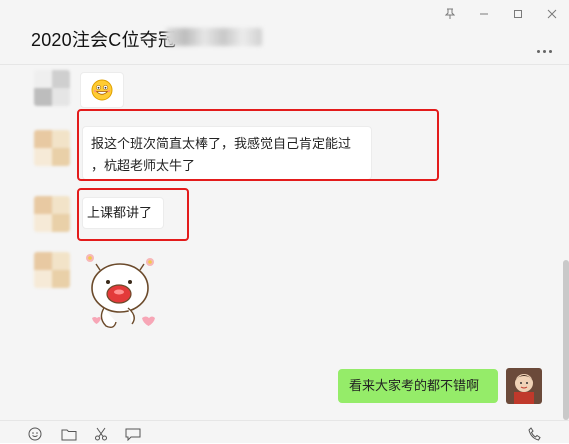 Image resolution: width=569 pixels, height=444 pixels. Describe the element at coordinates (414, 385) in the screenshot. I see `message-text-line: 看来大家考的都不错啊` at that location.